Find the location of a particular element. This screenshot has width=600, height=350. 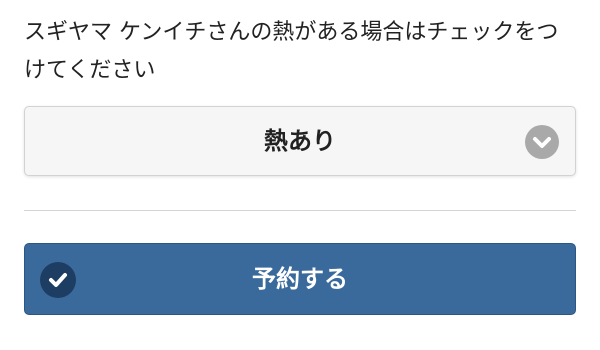

divider is located at coordinates (300, 210).